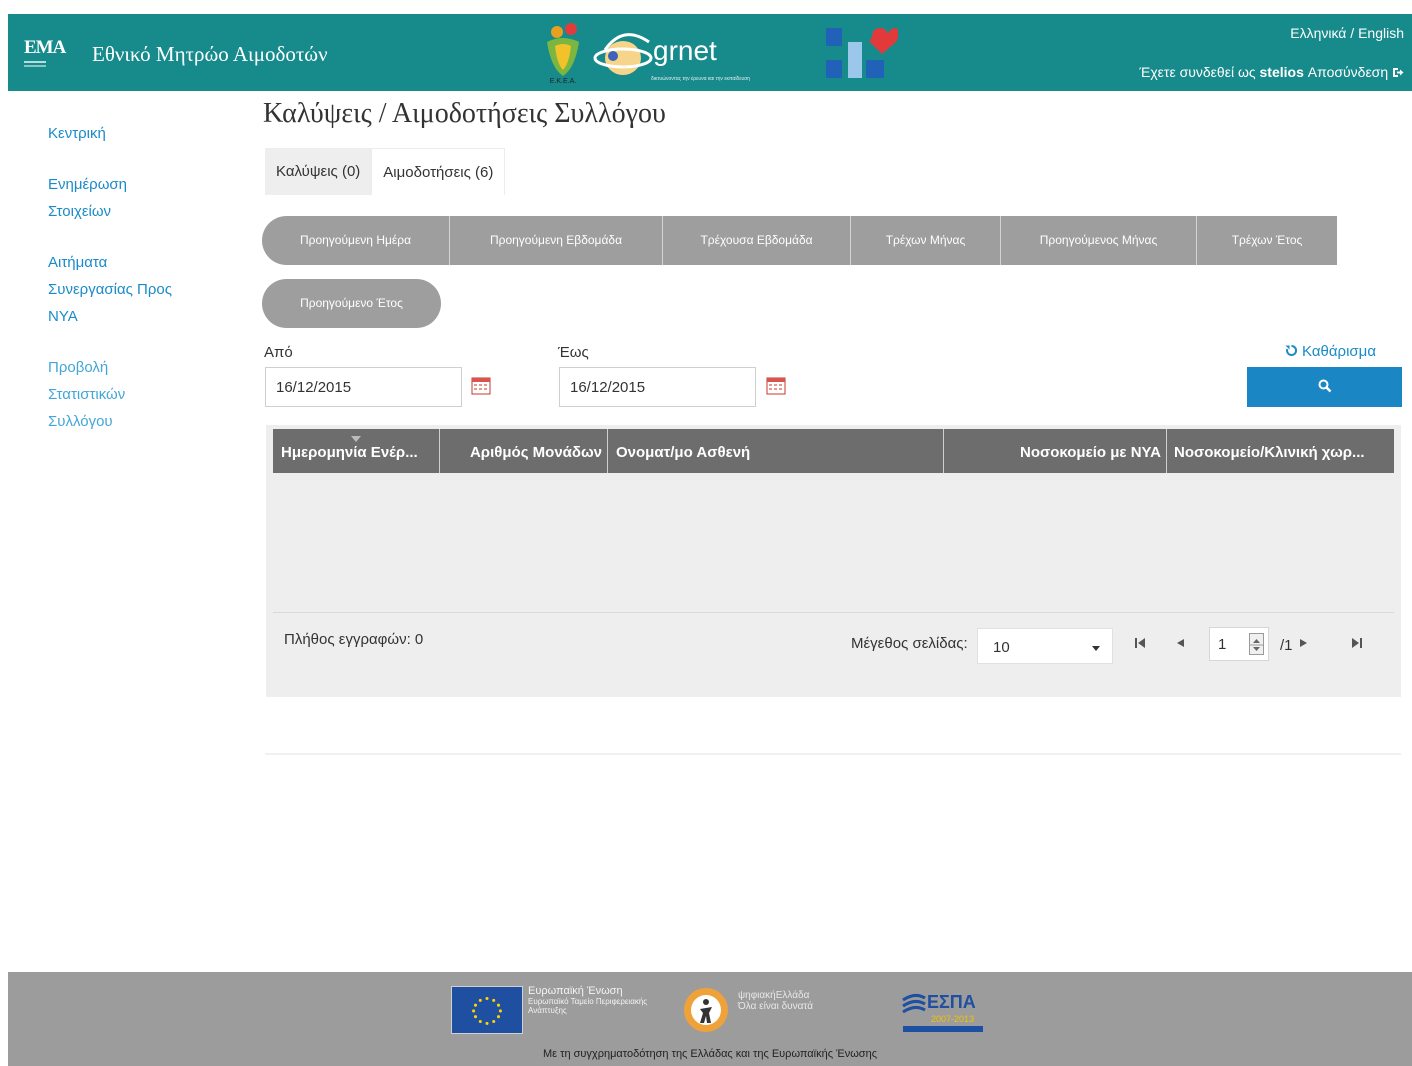  What do you see at coordinates (318, 171) in the screenshot?
I see `tab-coverages: Καλύψεις (0)` at bounding box center [318, 171].